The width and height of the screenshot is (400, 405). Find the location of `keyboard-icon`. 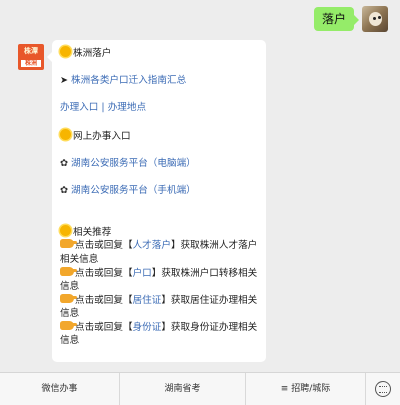

keyboard-icon is located at coordinates (383, 389).